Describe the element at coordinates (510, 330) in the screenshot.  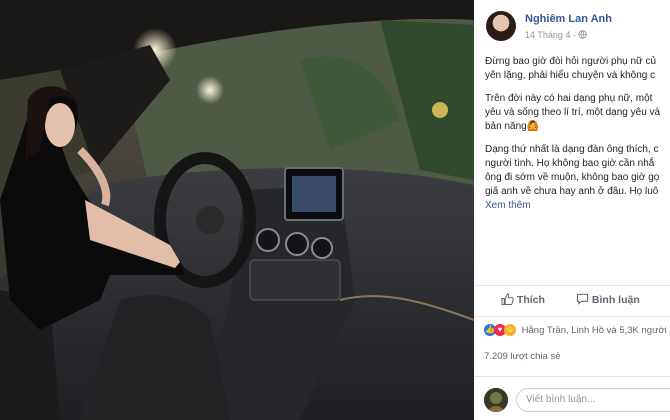
I see `haha-reaction-icon: ☺` at that location.